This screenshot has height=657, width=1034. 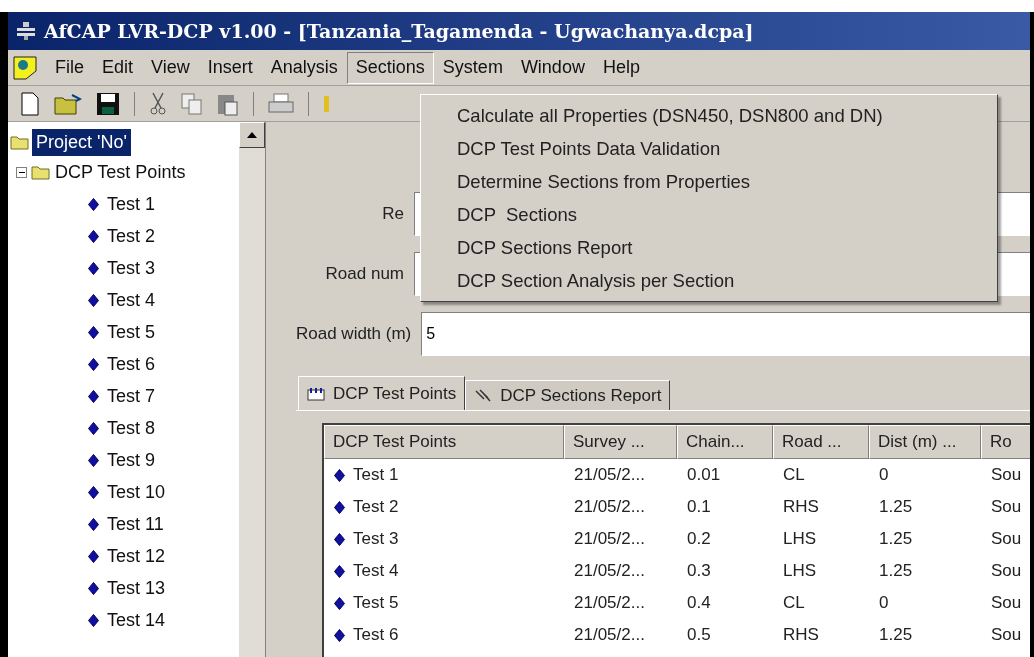 I want to click on app-icon, so click(x=26, y=31).